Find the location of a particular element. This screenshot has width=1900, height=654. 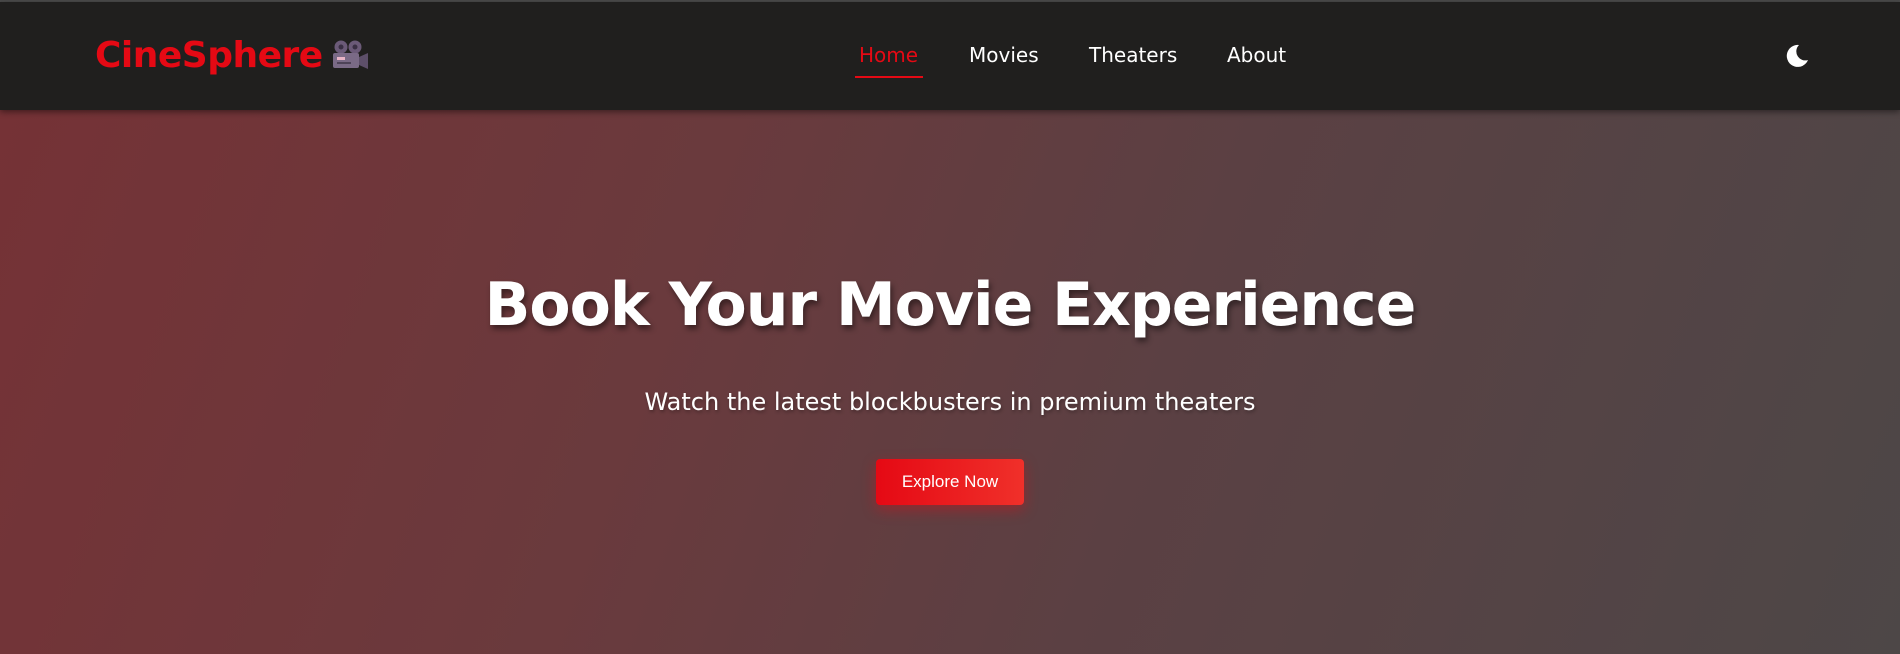

moon-icon is located at coordinates (1797, 58).